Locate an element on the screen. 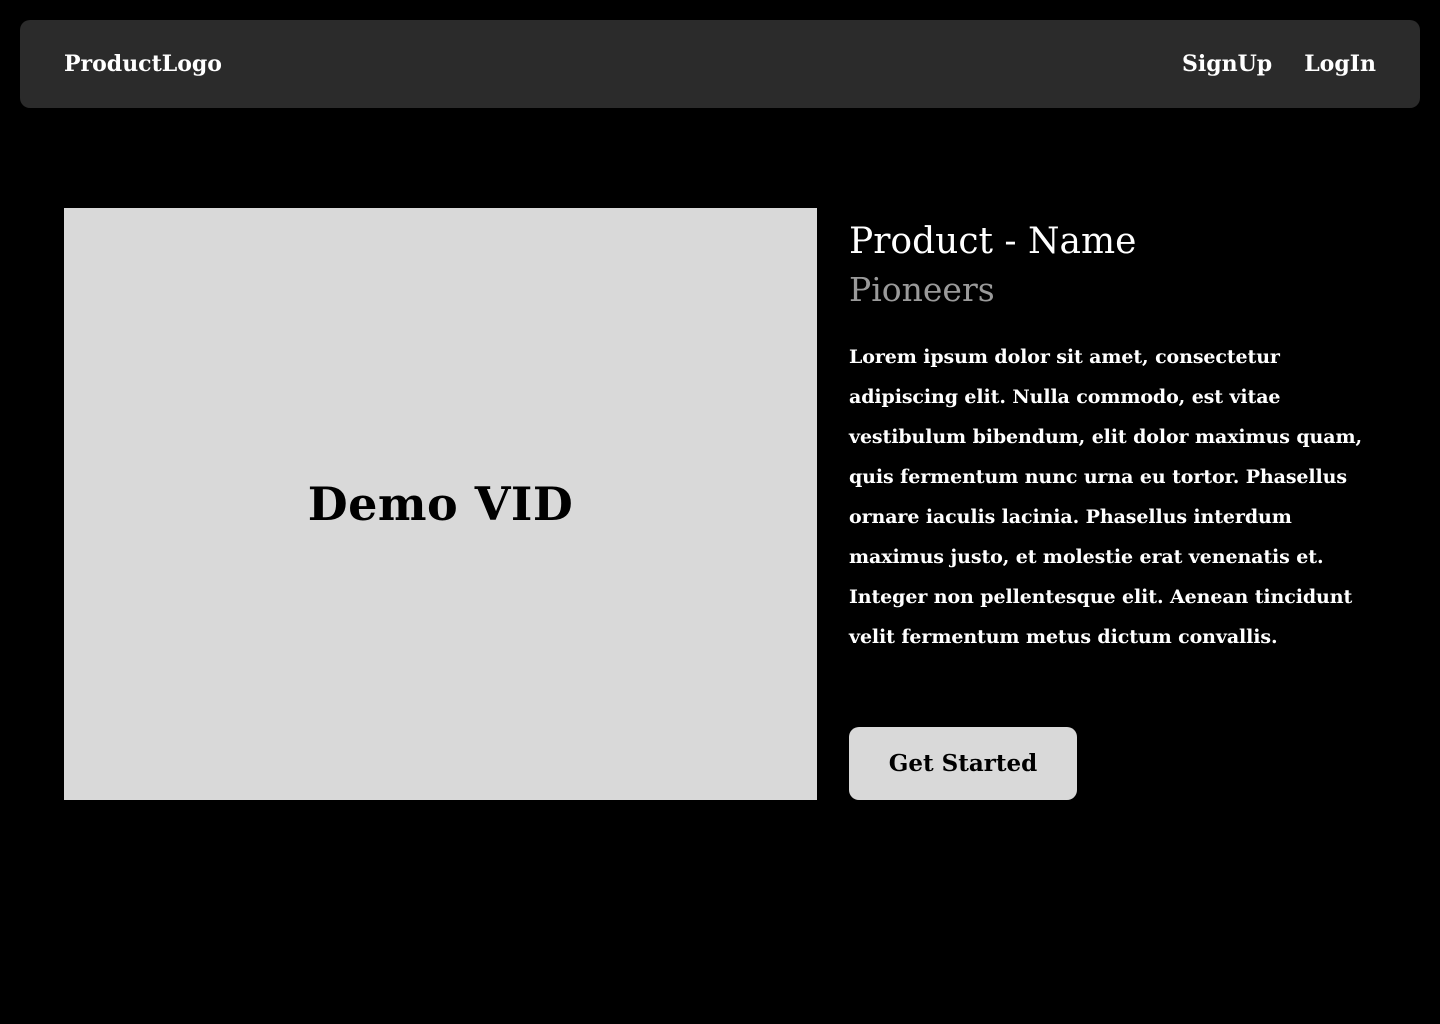 The width and height of the screenshot is (1440, 1024). product-name: Product - Name is located at coordinates (993, 241).